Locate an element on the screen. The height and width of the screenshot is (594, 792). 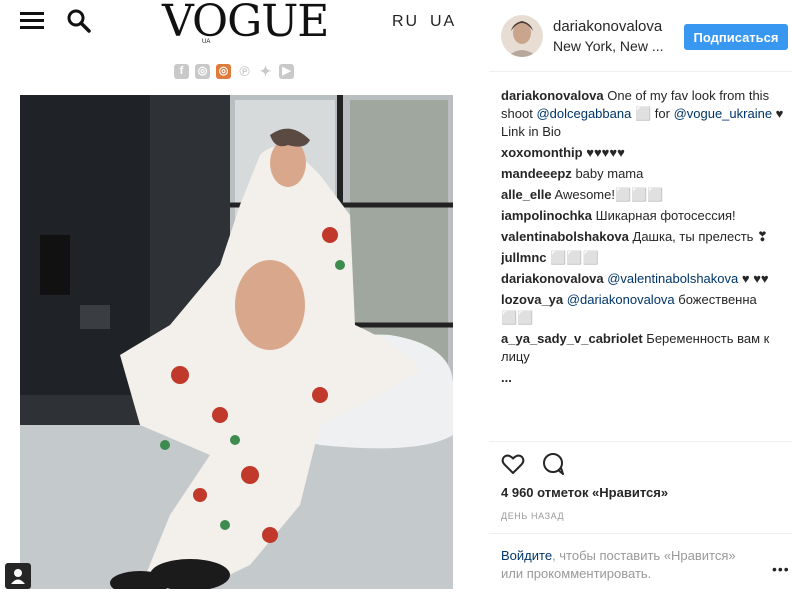
comment-username: valentinabolshakova is located at coordinates (565, 236).